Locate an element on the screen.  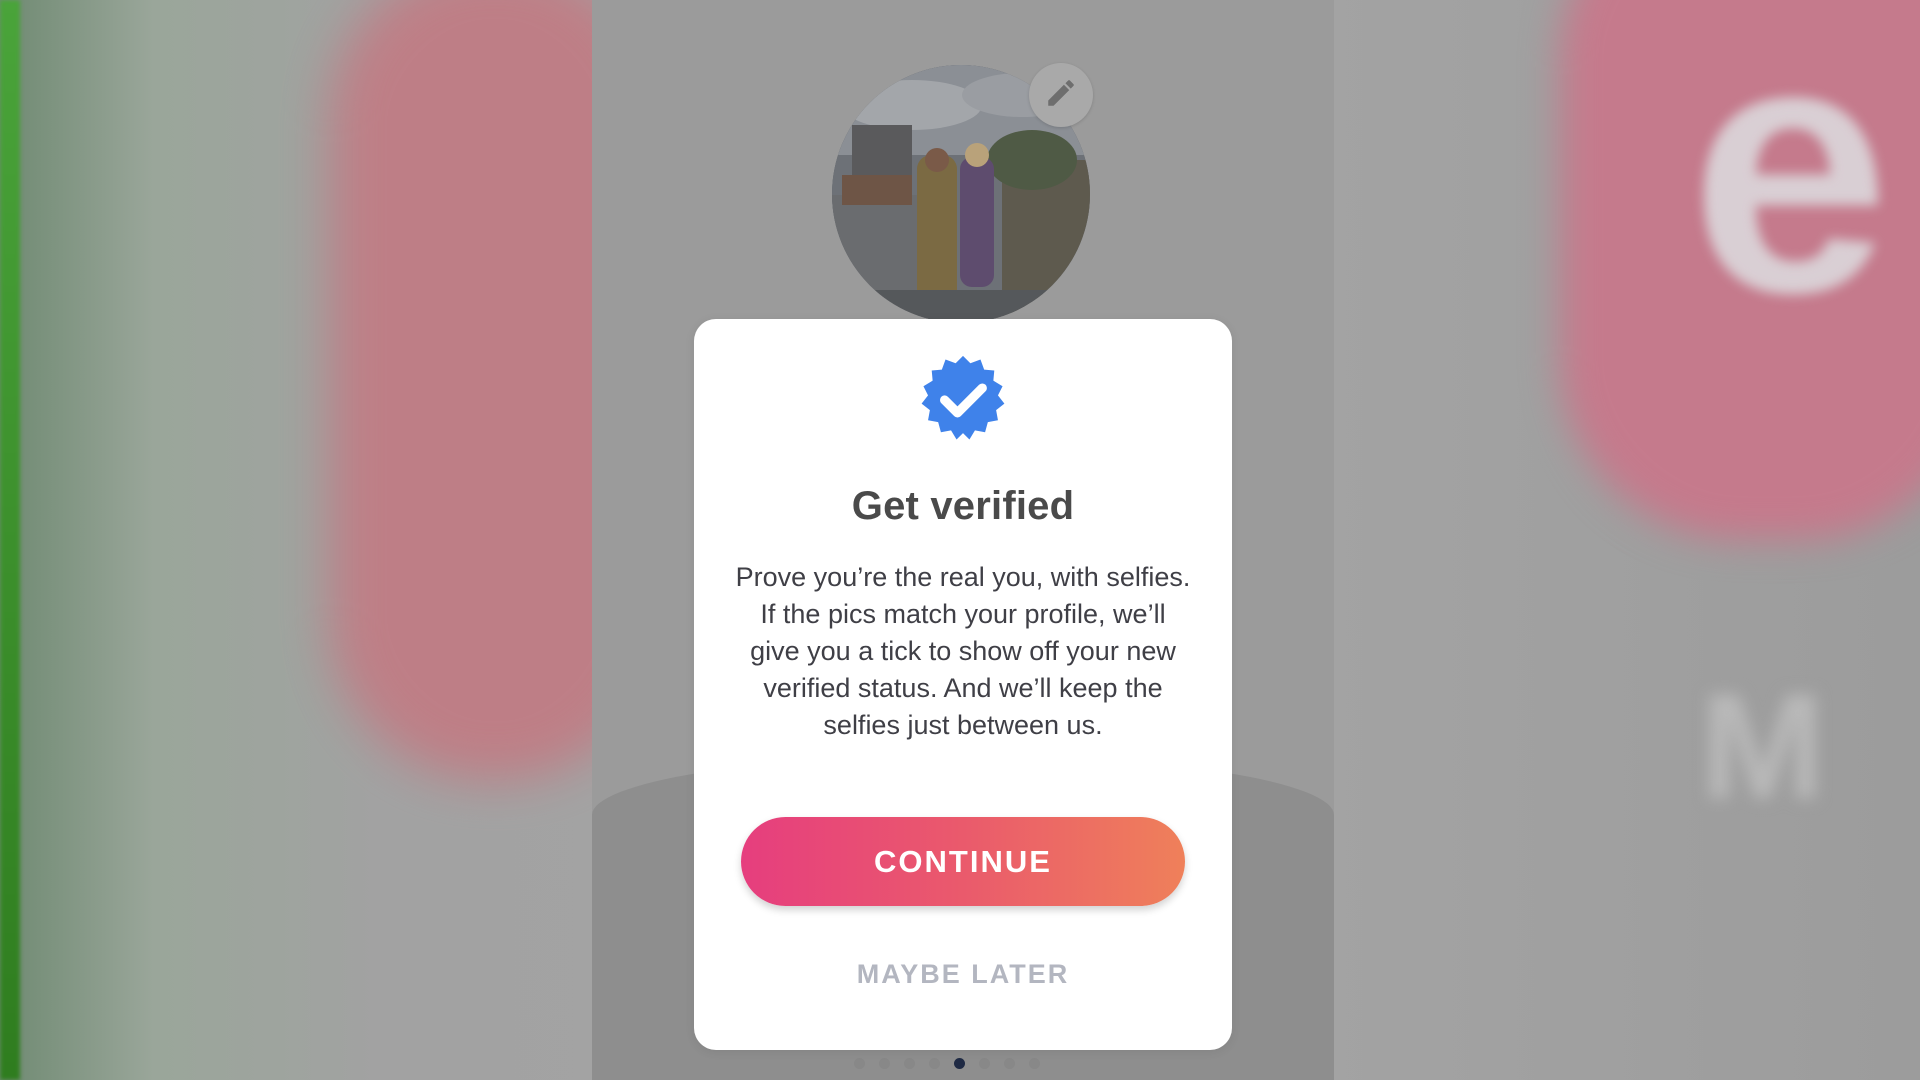
edit-photo-button is located at coordinates (1061, 95).